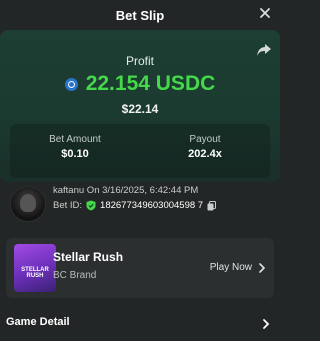 This screenshot has width=320, height=341. What do you see at coordinates (126, 190) in the screenshot?
I see `bet-user-time: kaftanu On 3/16/2025, 6:42:44 PM` at bounding box center [126, 190].